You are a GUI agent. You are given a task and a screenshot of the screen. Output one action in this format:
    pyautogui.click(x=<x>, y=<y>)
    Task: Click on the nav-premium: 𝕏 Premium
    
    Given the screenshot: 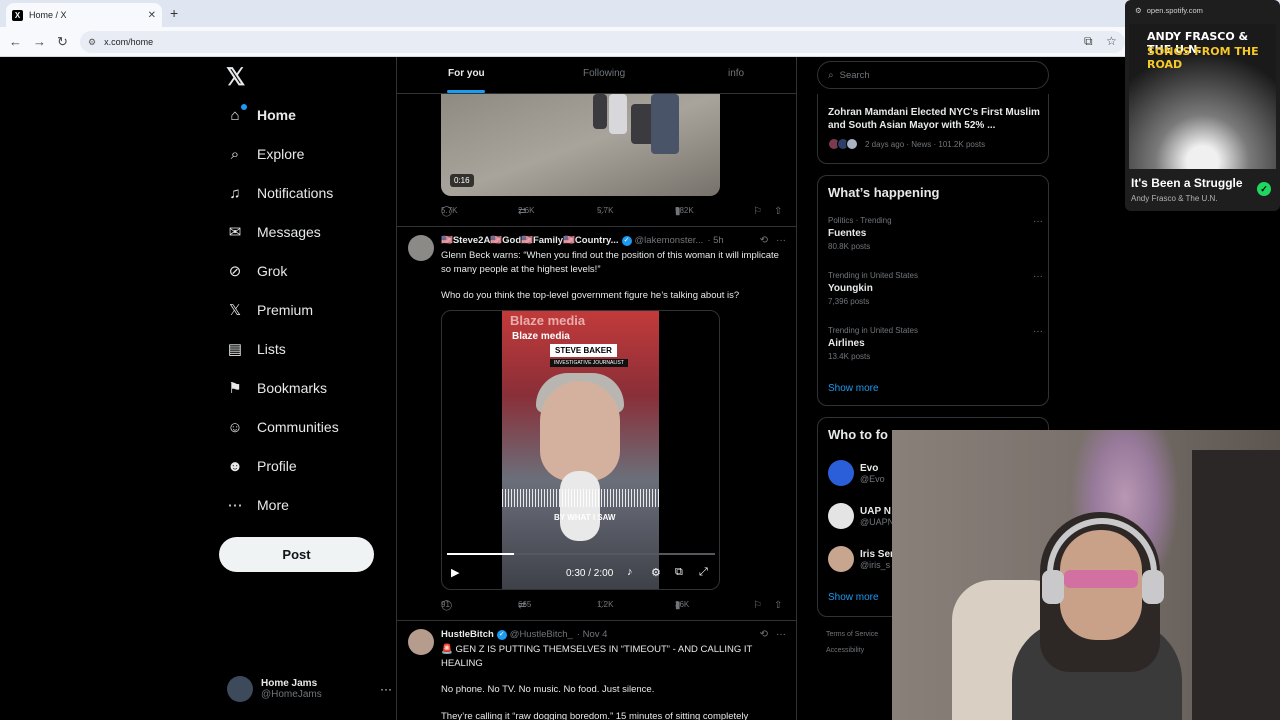 What is the action you would take?
    pyautogui.click(x=269, y=310)
    